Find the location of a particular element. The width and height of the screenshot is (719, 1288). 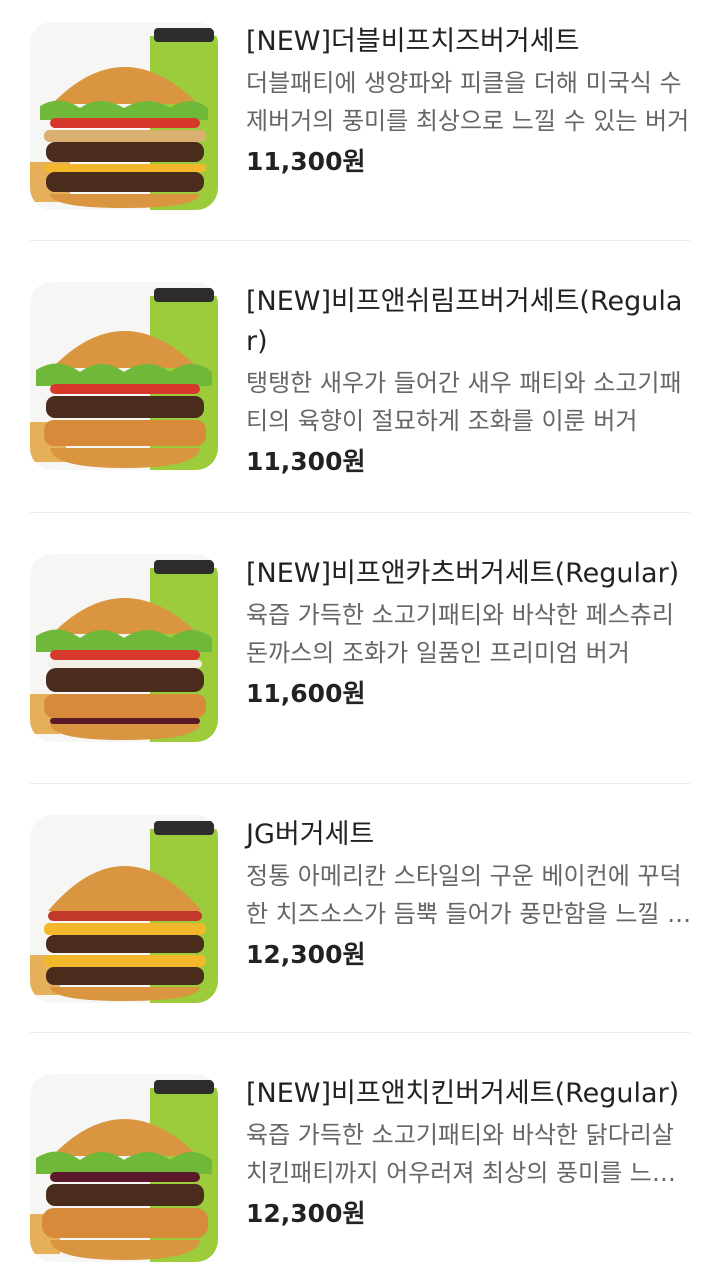

item-title: [NEW]비프앤카츠버거세트(Regular) is located at coordinates (469, 574).